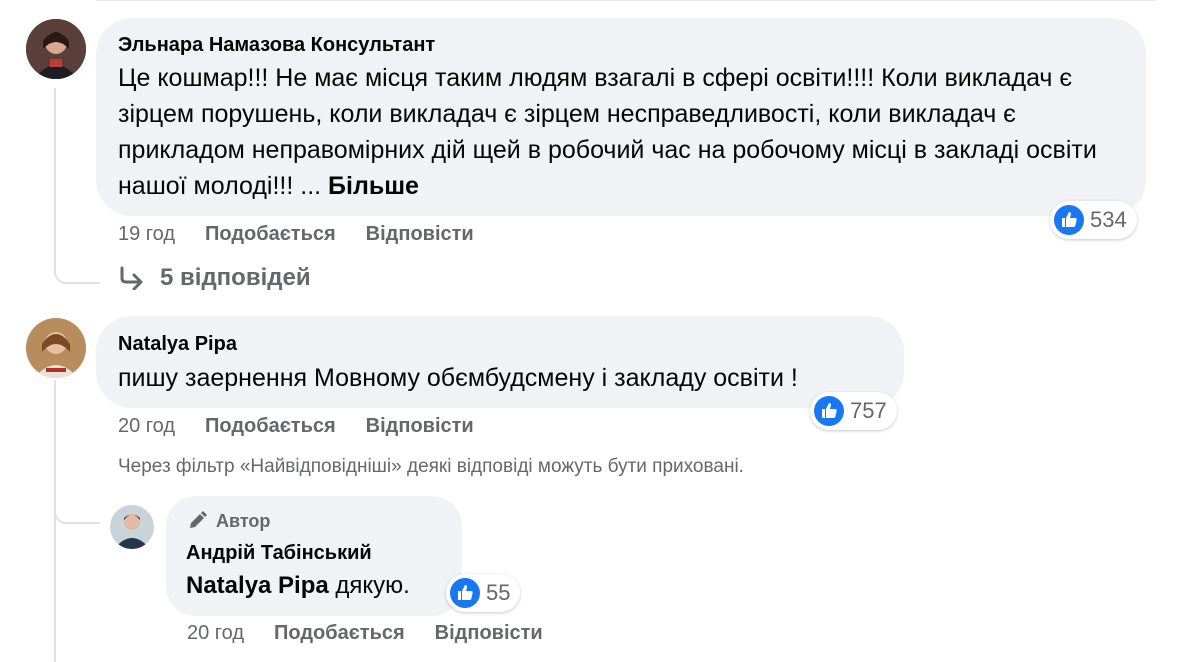  Describe the element at coordinates (257, 585) in the screenshot. I see `mention-link: Natalya Pipa` at that location.